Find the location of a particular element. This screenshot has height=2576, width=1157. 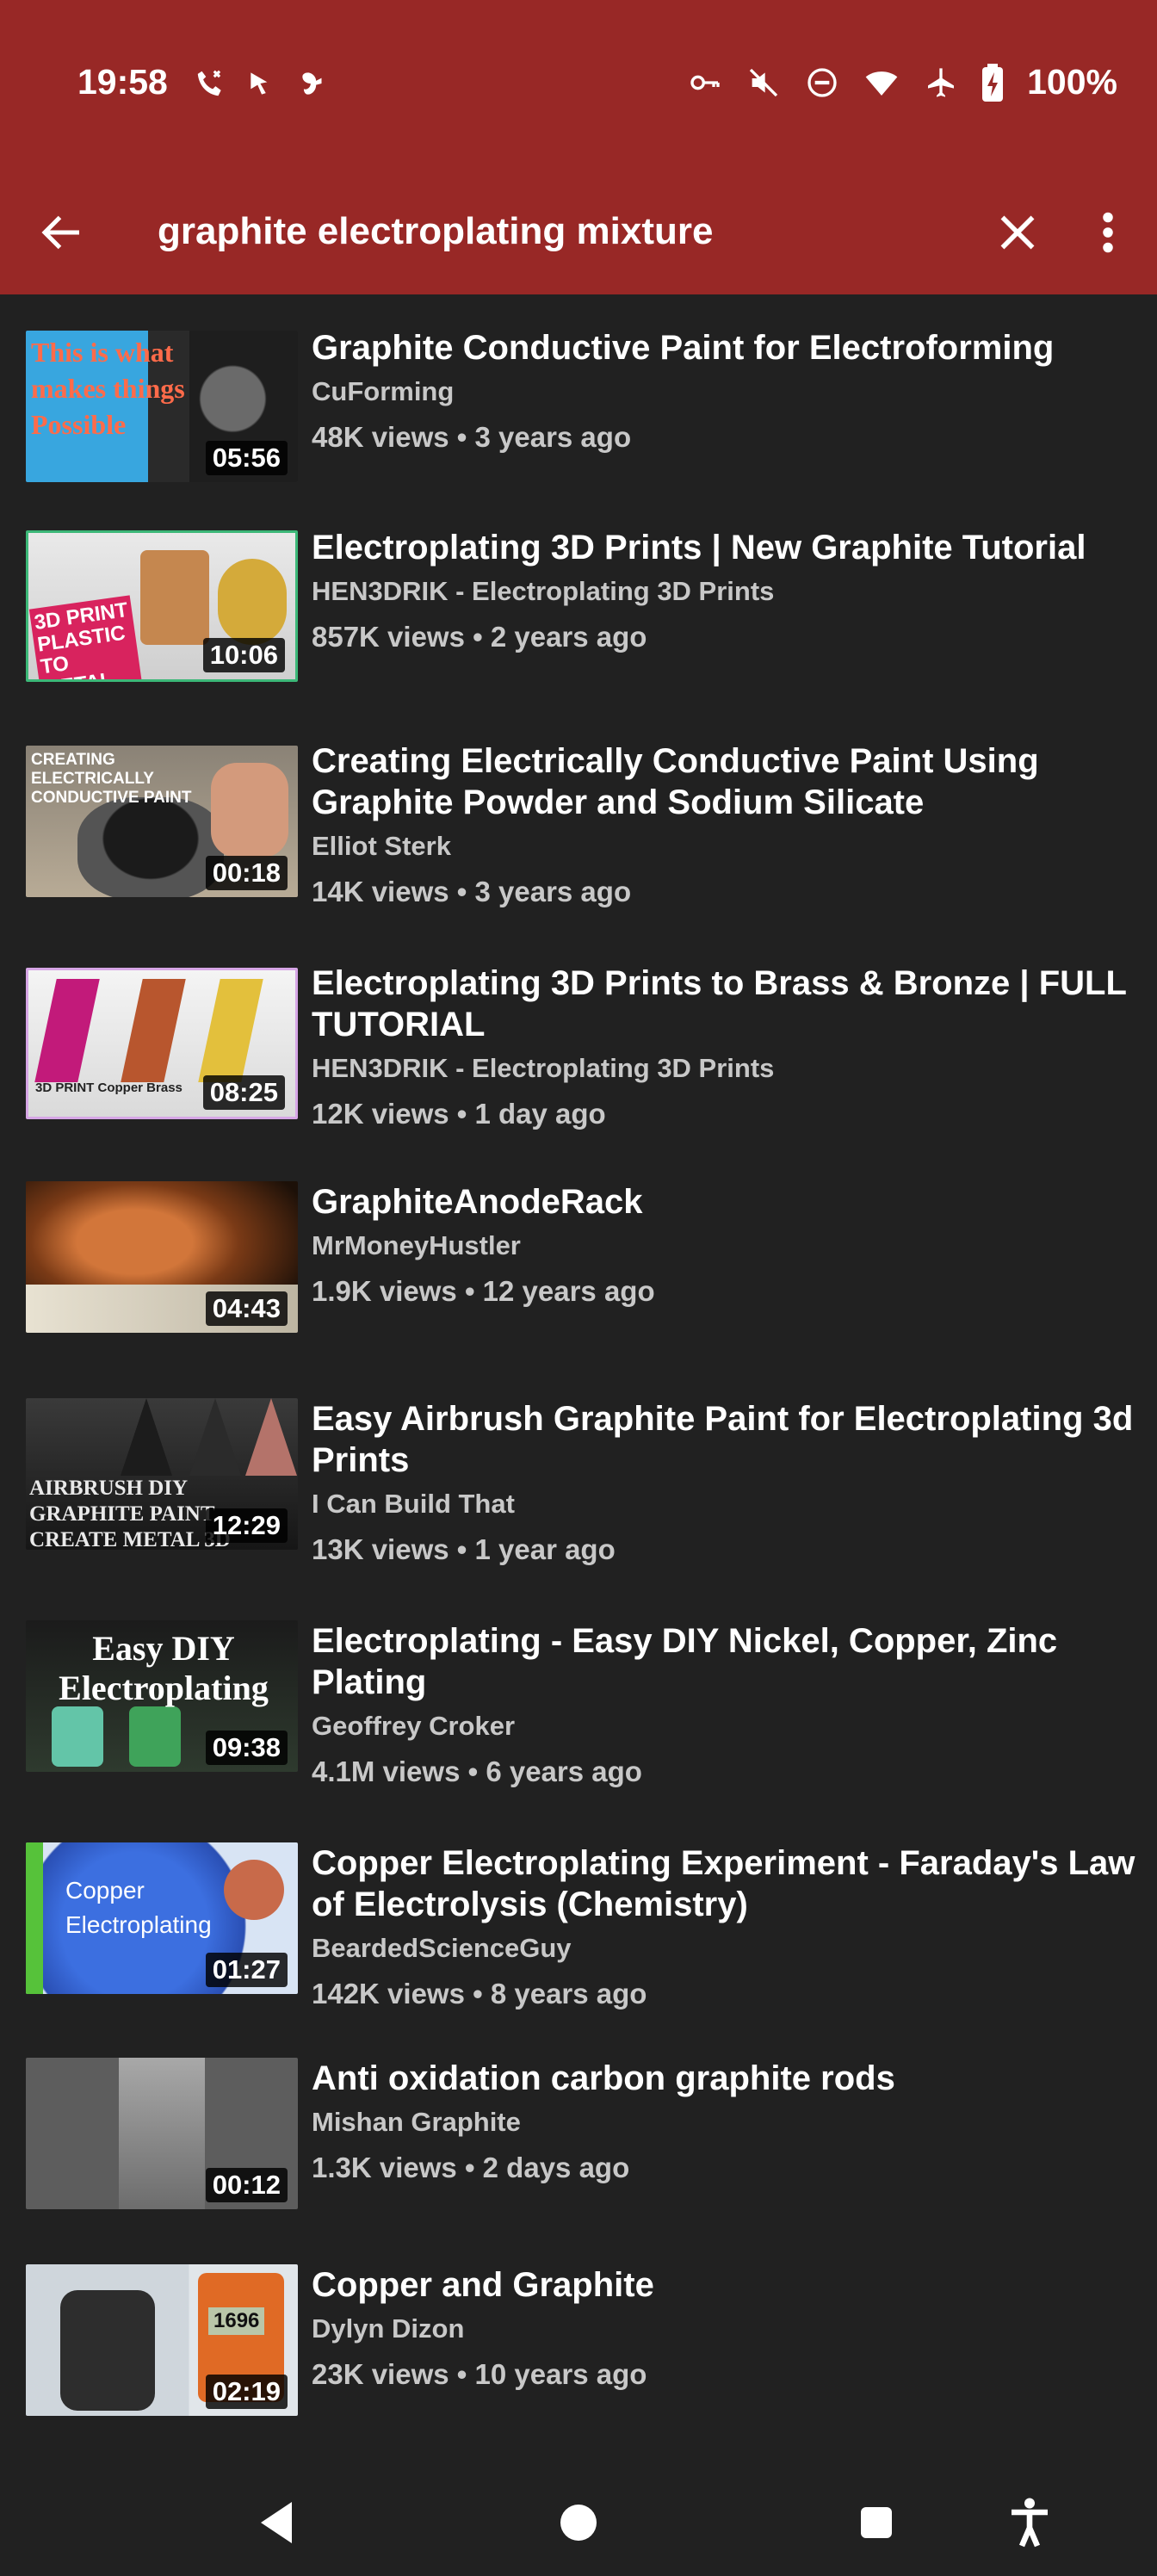

nav-back-icon is located at coordinates (279, 2523).